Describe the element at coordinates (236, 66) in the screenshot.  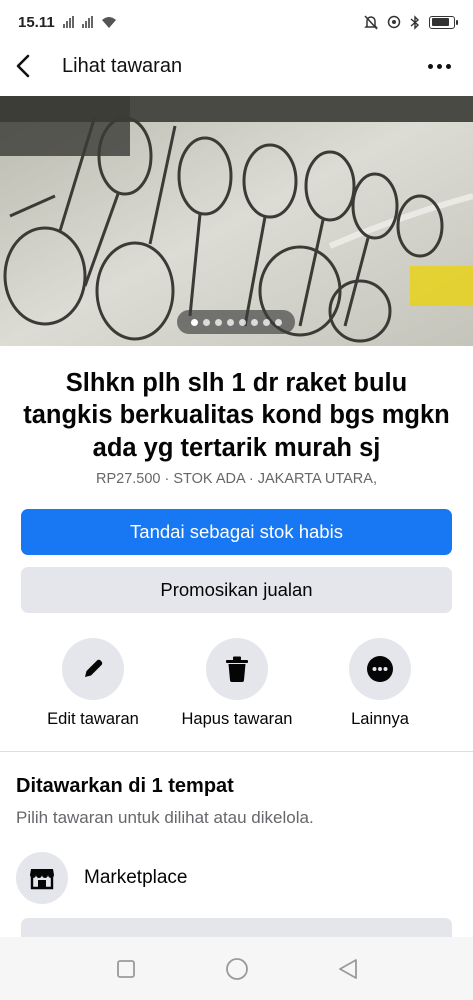
I see `app-bar: Lihat tawaran` at that location.